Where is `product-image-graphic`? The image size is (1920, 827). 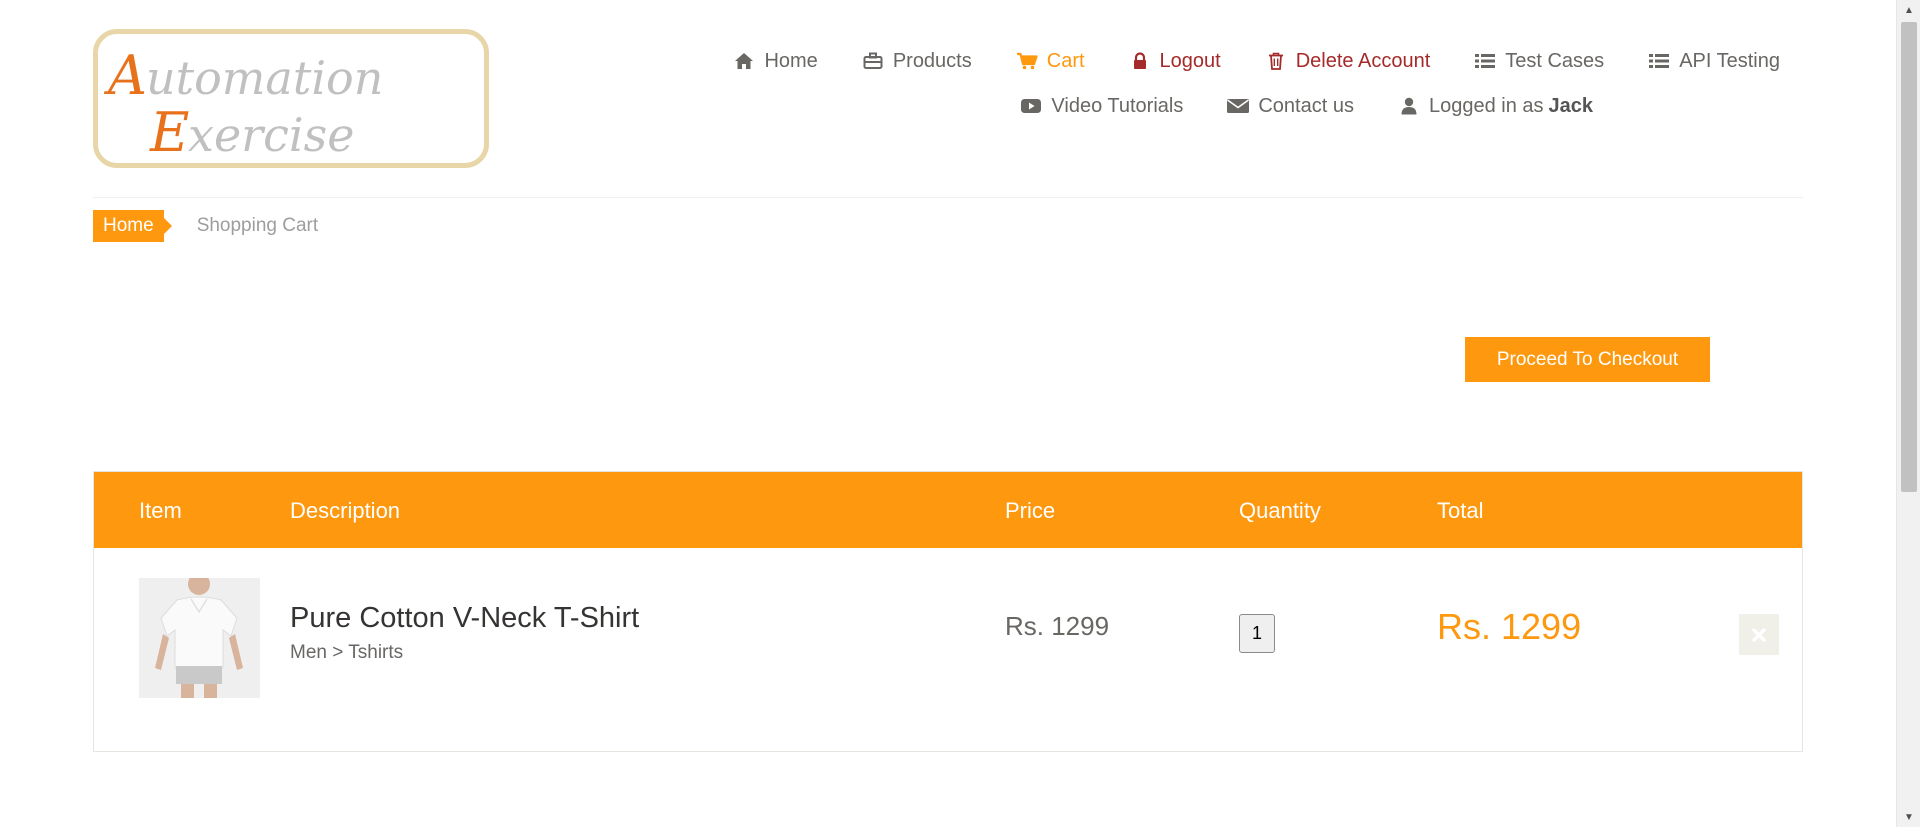 product-image-graphic is located at coordinates (199, 638).